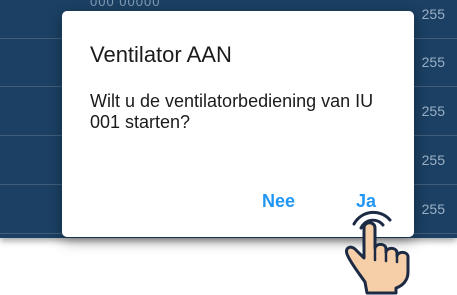  What do you see at coordinates (278, 201) in the screenshot?
I see `no-button: Nee` at bounding box center [278, 201].